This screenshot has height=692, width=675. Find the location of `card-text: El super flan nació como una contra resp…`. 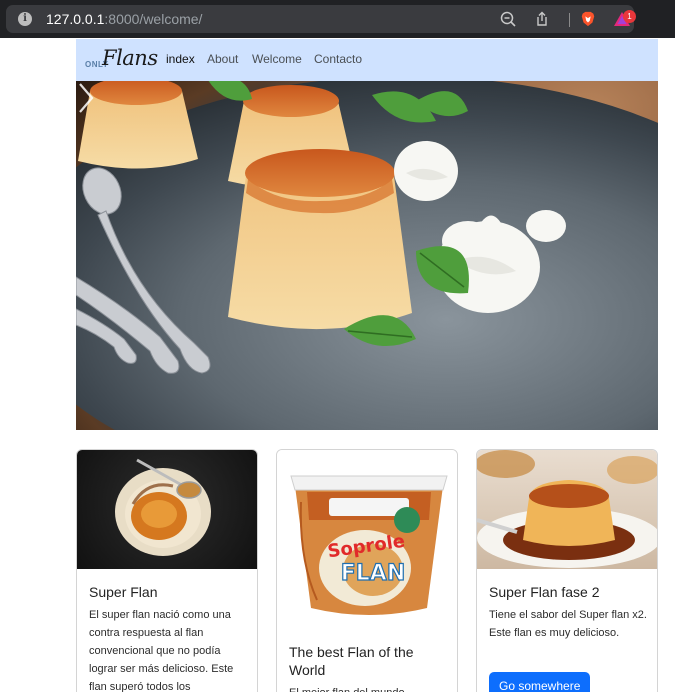

card-text: El super flan nació como una contra resp… is located at coordinates (161, 650).